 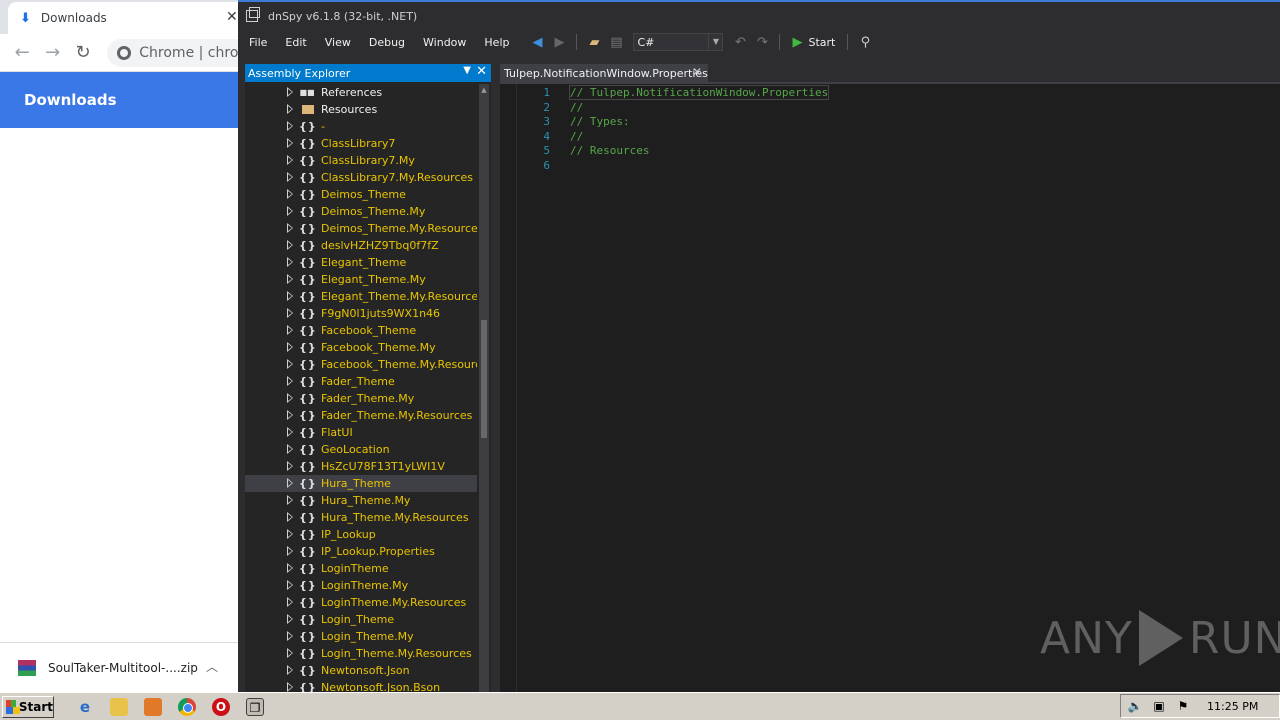 What do you see at coordinates (361, 245) in the screenshot?
I see `tree-node: {} deslvHZHZ9Tbq0f7fZ` at bounding box center [361, 245].